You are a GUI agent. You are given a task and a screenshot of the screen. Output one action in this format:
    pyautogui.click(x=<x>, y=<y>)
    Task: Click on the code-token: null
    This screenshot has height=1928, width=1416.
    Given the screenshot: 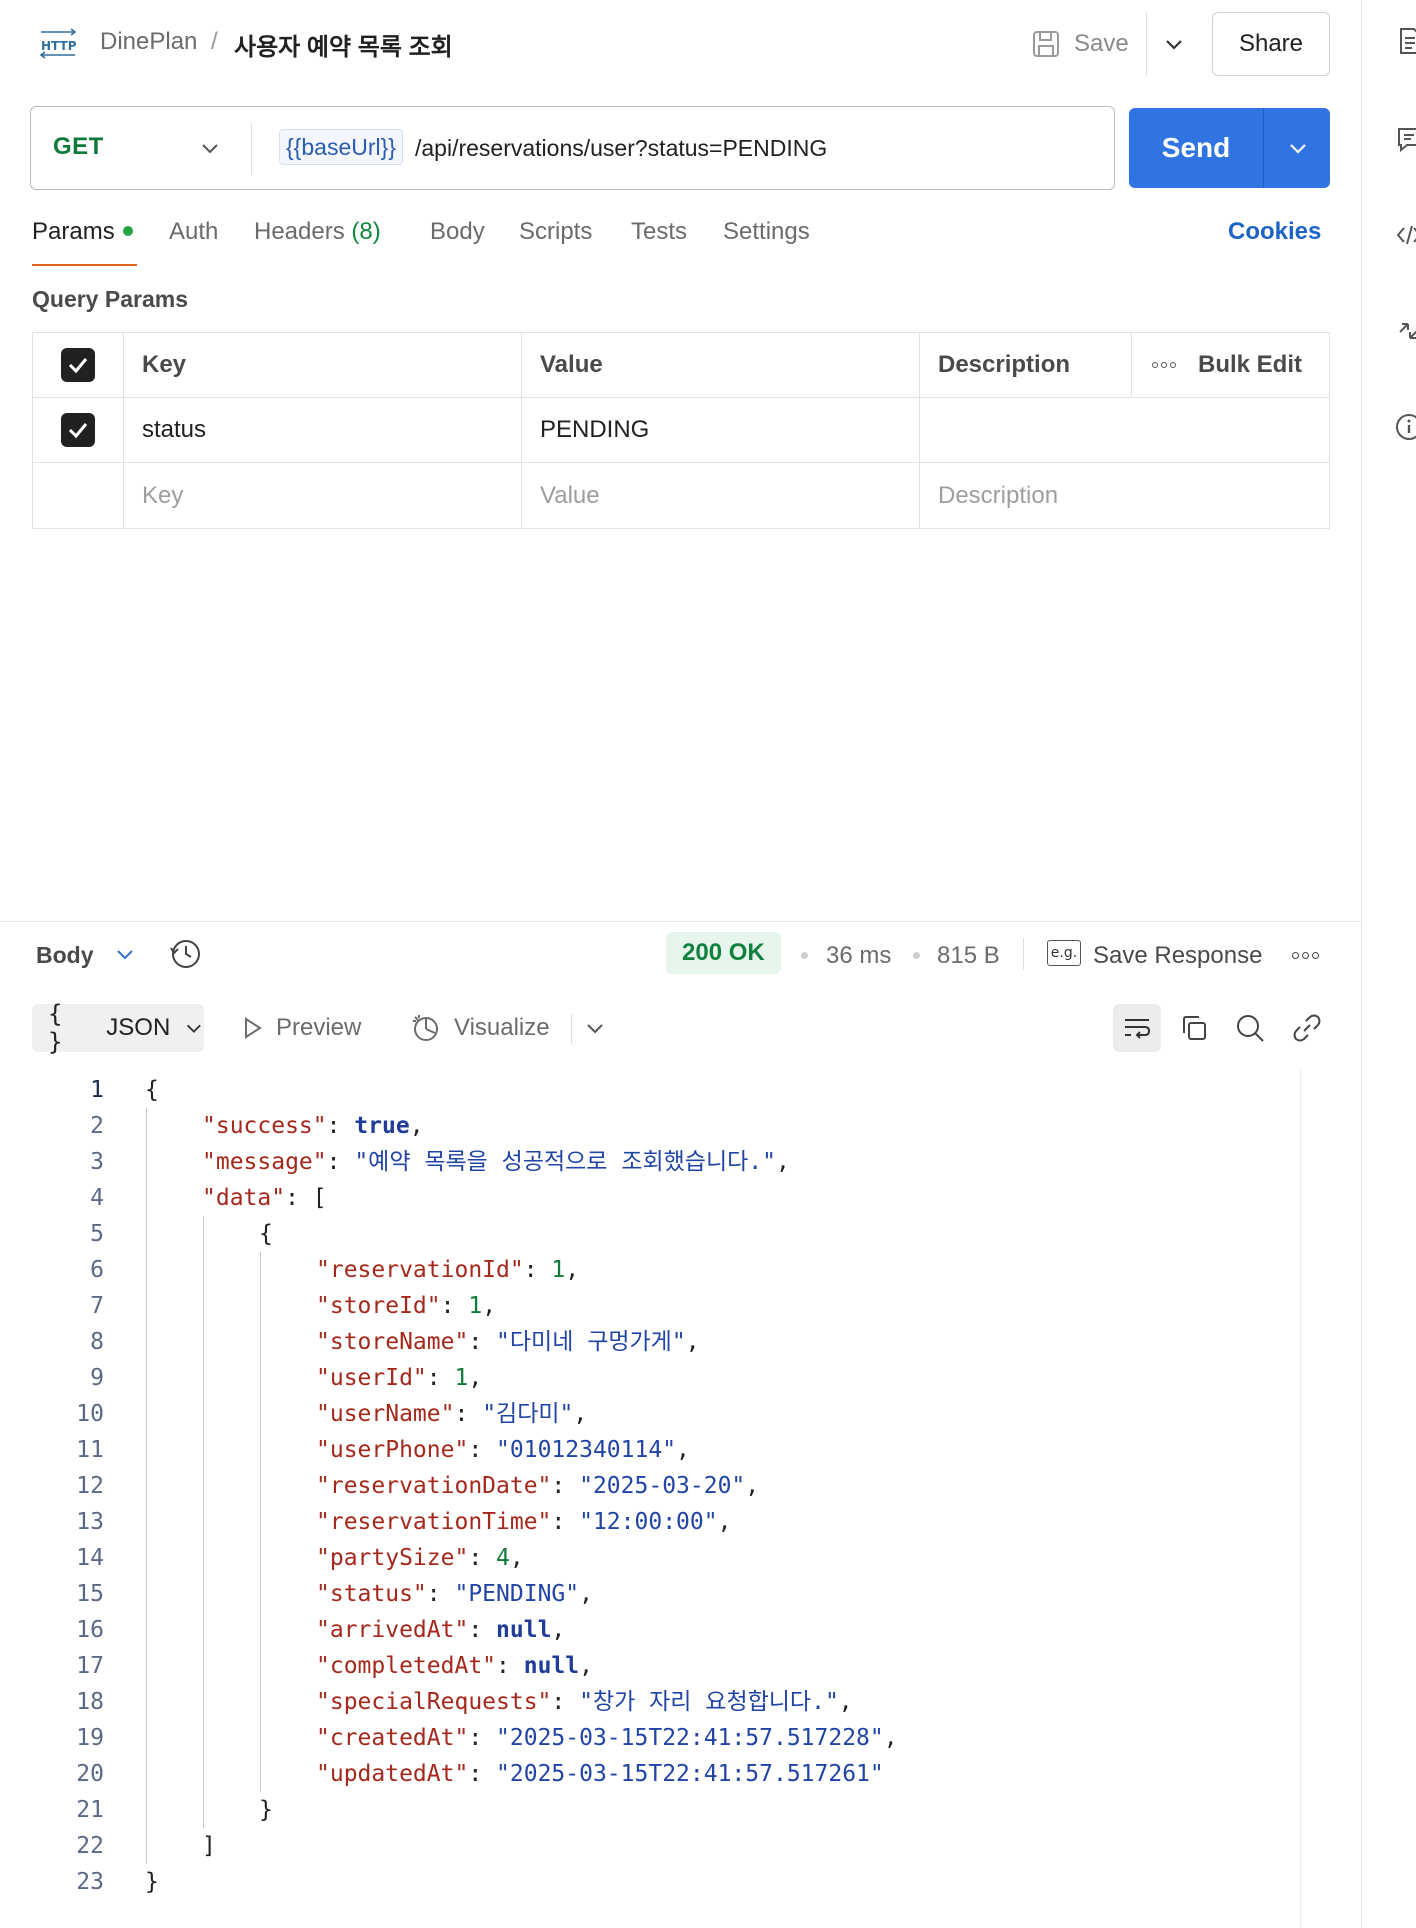 What is the action you would take?
    pyautogui.click(x=524, y=1630)
    